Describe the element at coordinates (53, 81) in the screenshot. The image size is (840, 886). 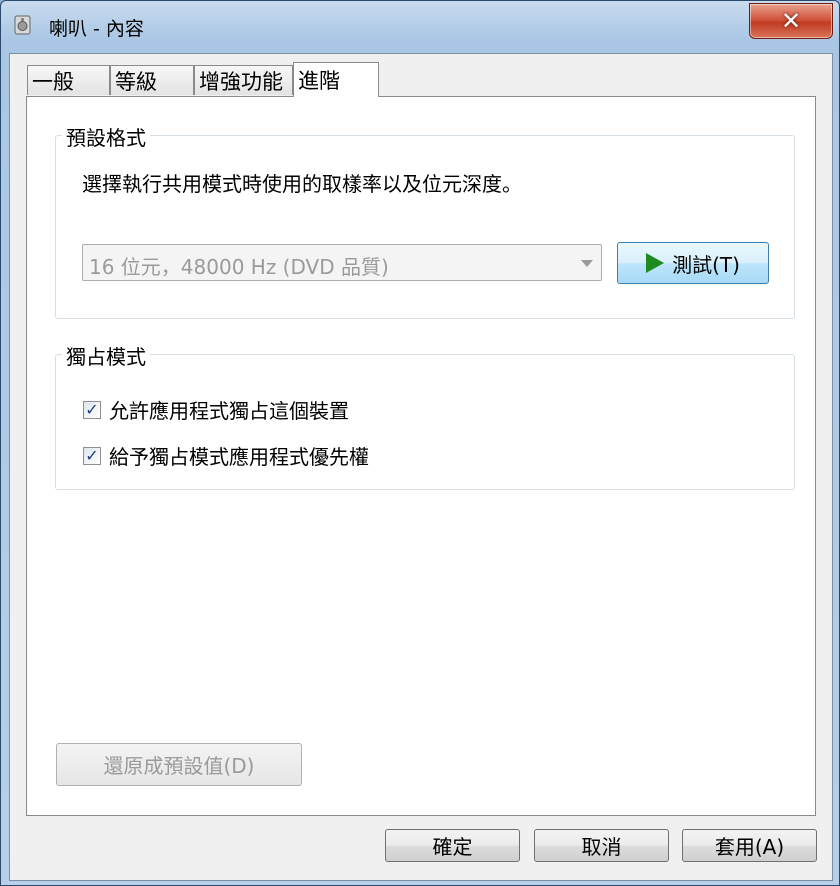
I see `tab-label: 一般` at that location.